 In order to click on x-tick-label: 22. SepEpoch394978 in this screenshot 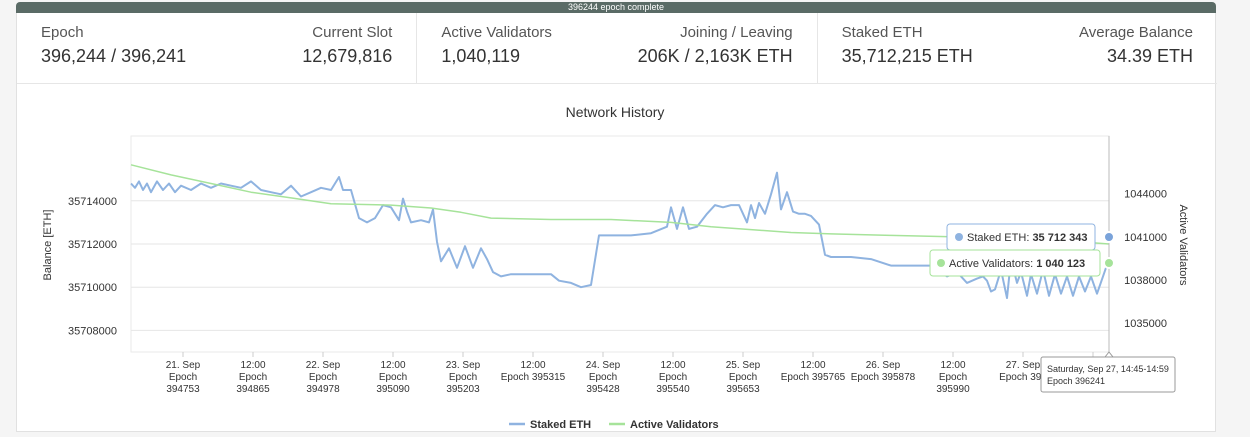, I will do `click(323, 373)`.